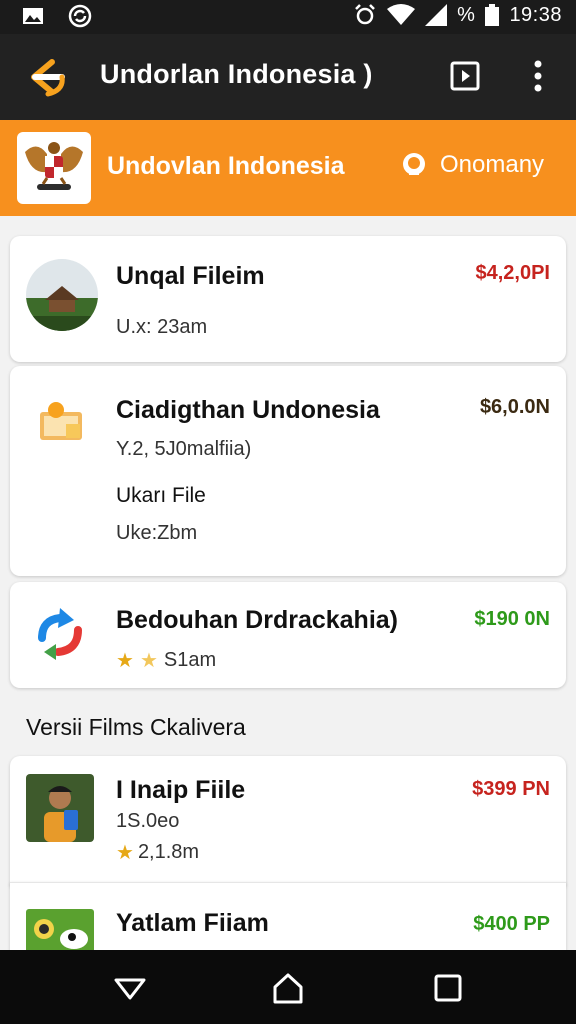 The height and width of the screenshot is (1024, 576). Describe the element at coordinates (181, 790) in the screenshot. I see `item-title: I Inaip Fiile` at that location.